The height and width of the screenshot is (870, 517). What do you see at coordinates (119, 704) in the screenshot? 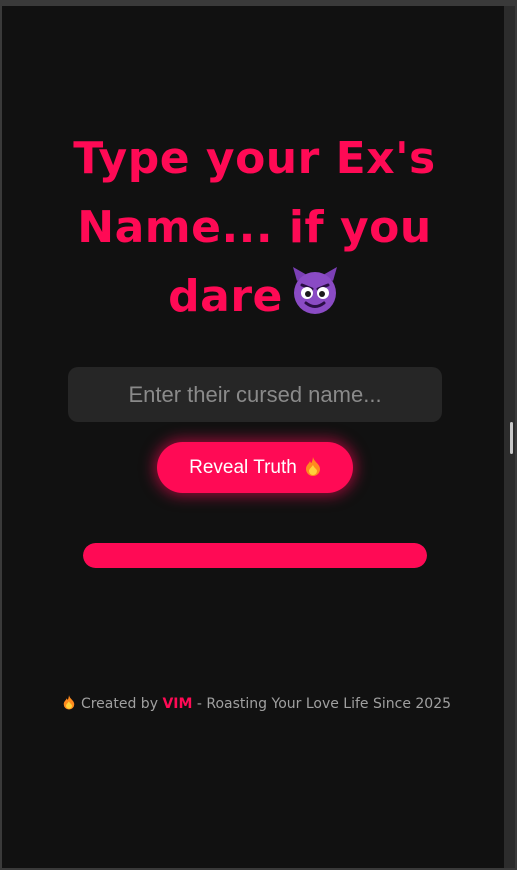
I see `footer-prefix: Created by` at bounding box center [119, 704].